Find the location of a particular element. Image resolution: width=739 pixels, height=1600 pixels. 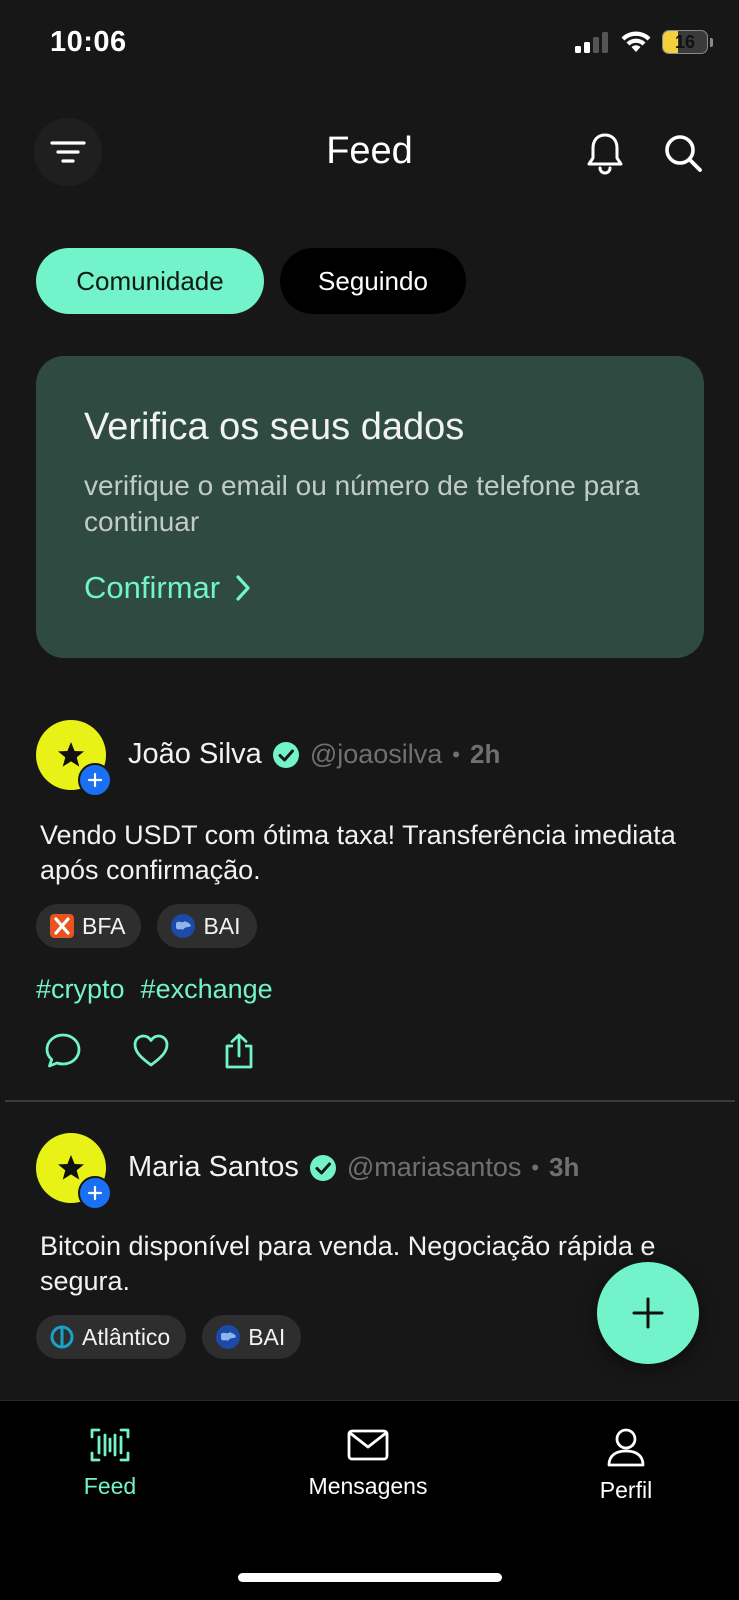

bank-chip-atlantico: Atlântico is located at coordinates (111, 1337).